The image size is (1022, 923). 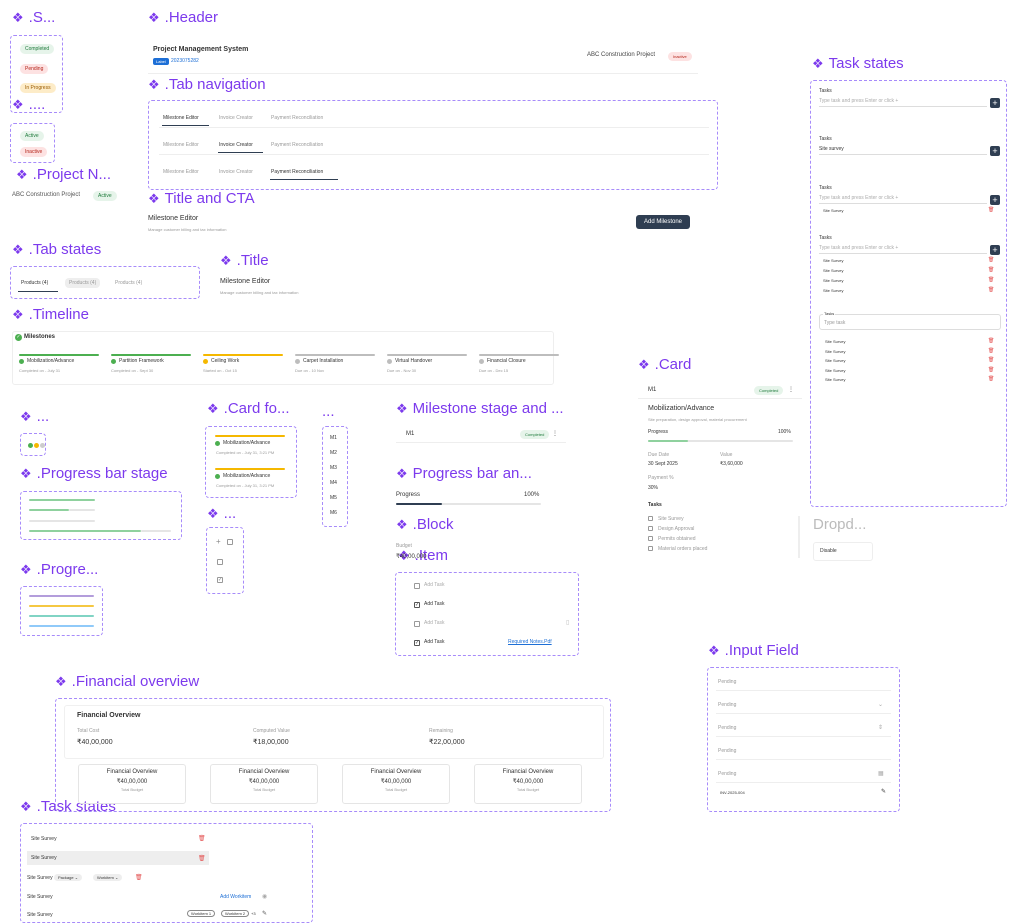 What do you see at coordinates (732, 792) in the screenshot?
I see `input-field-final-value: INV-2025-004` at bounding box center [732, 792].